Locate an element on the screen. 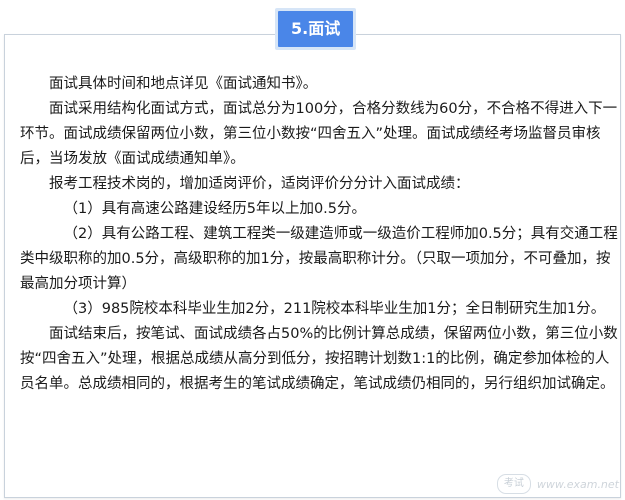 This screenshot has height=500, width=625. section-title-badge: 5.面试 is located at coordinates (316, 29).